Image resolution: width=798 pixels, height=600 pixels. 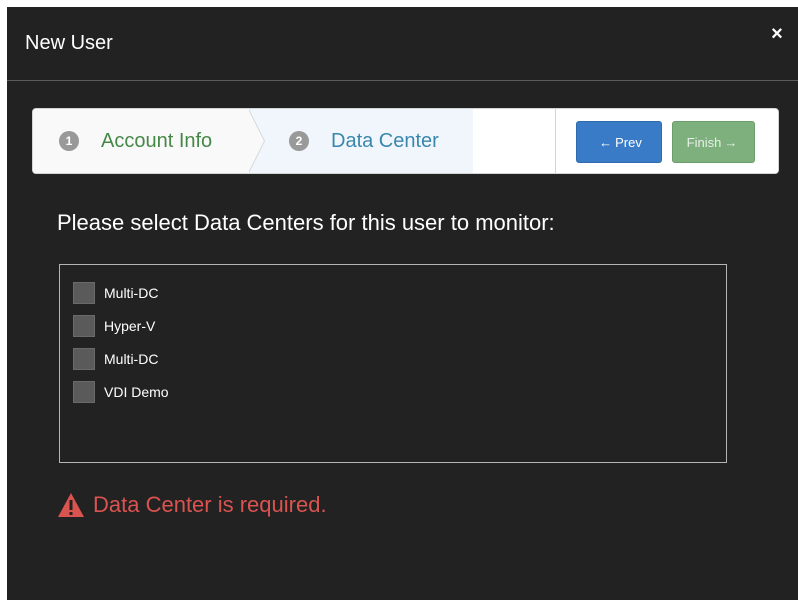 What do you see at coordinates (393, 391) in the screenshot?
I see `list-item: VDI Demo` at bounding box center [393, 391].